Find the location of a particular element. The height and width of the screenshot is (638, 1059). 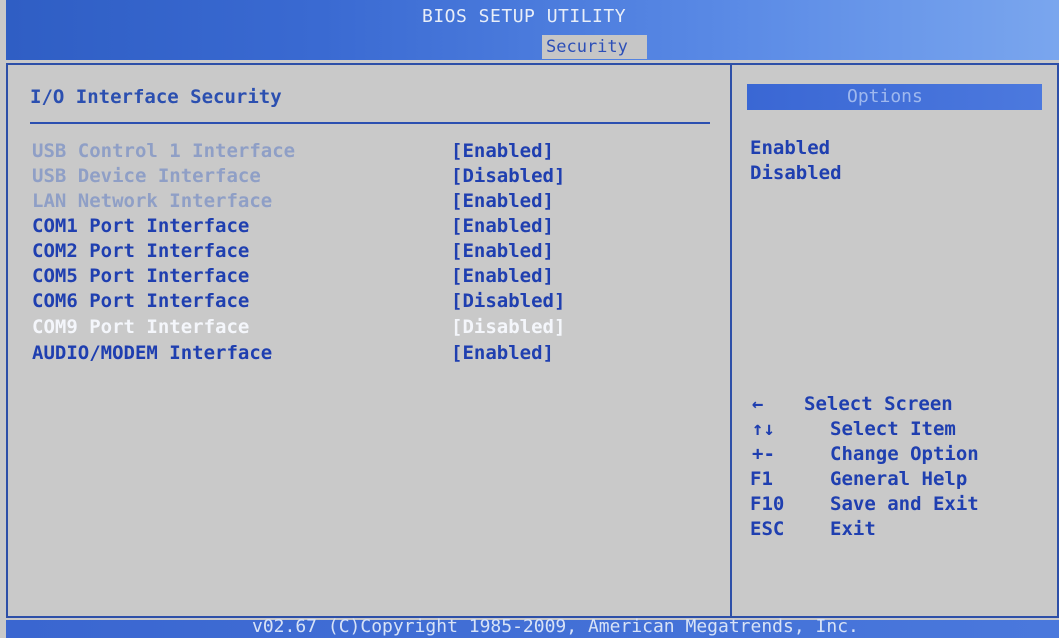

help-key-general-help: F1 is located at coordinates (761, 479).